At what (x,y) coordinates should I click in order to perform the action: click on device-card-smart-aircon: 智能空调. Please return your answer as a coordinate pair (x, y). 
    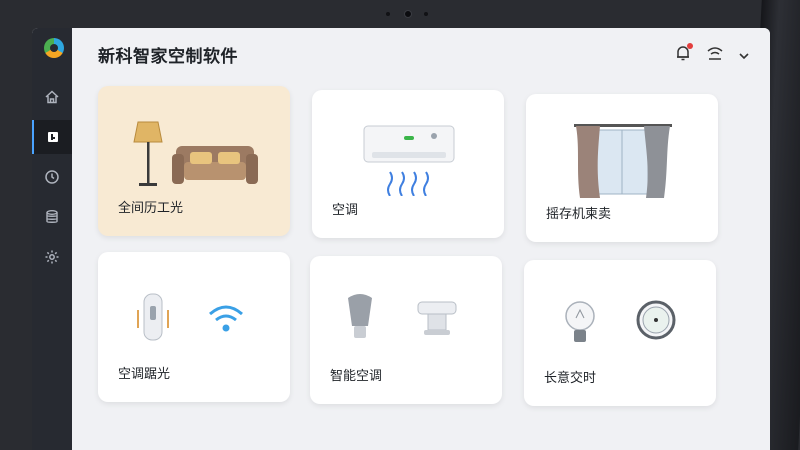
    Looking at the image, I should click on (406, 330).